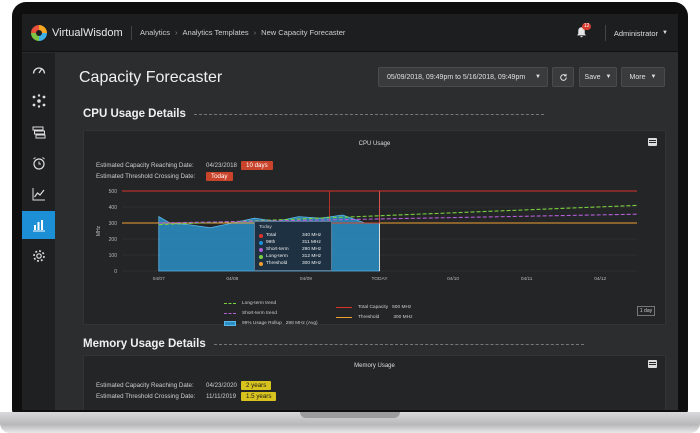 The width and height of the screenshot is (700, 433). I want to click on tooltip-name: Short-term, so click(277, 249).